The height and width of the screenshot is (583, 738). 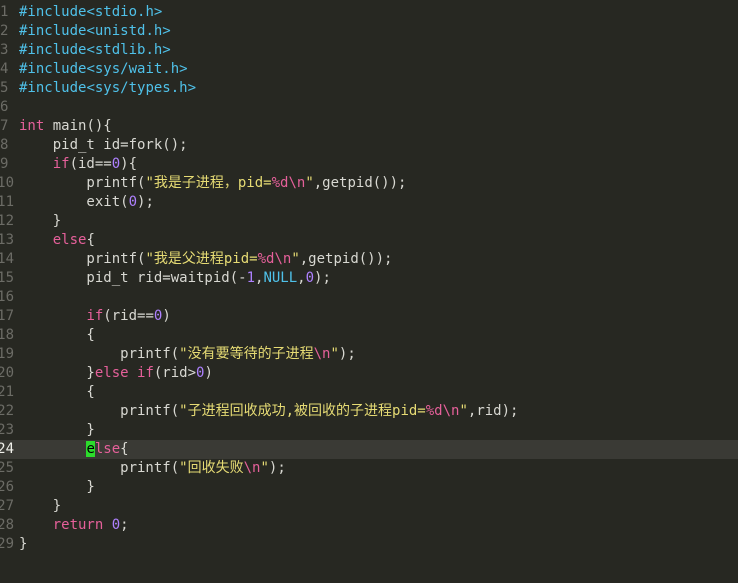 I want to click on code-line: 24 else{, so click(x=369, y=449).